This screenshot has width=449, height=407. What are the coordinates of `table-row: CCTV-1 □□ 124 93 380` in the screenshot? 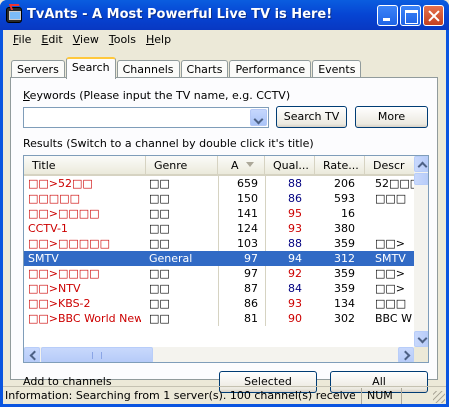 It's located at (219, 228).